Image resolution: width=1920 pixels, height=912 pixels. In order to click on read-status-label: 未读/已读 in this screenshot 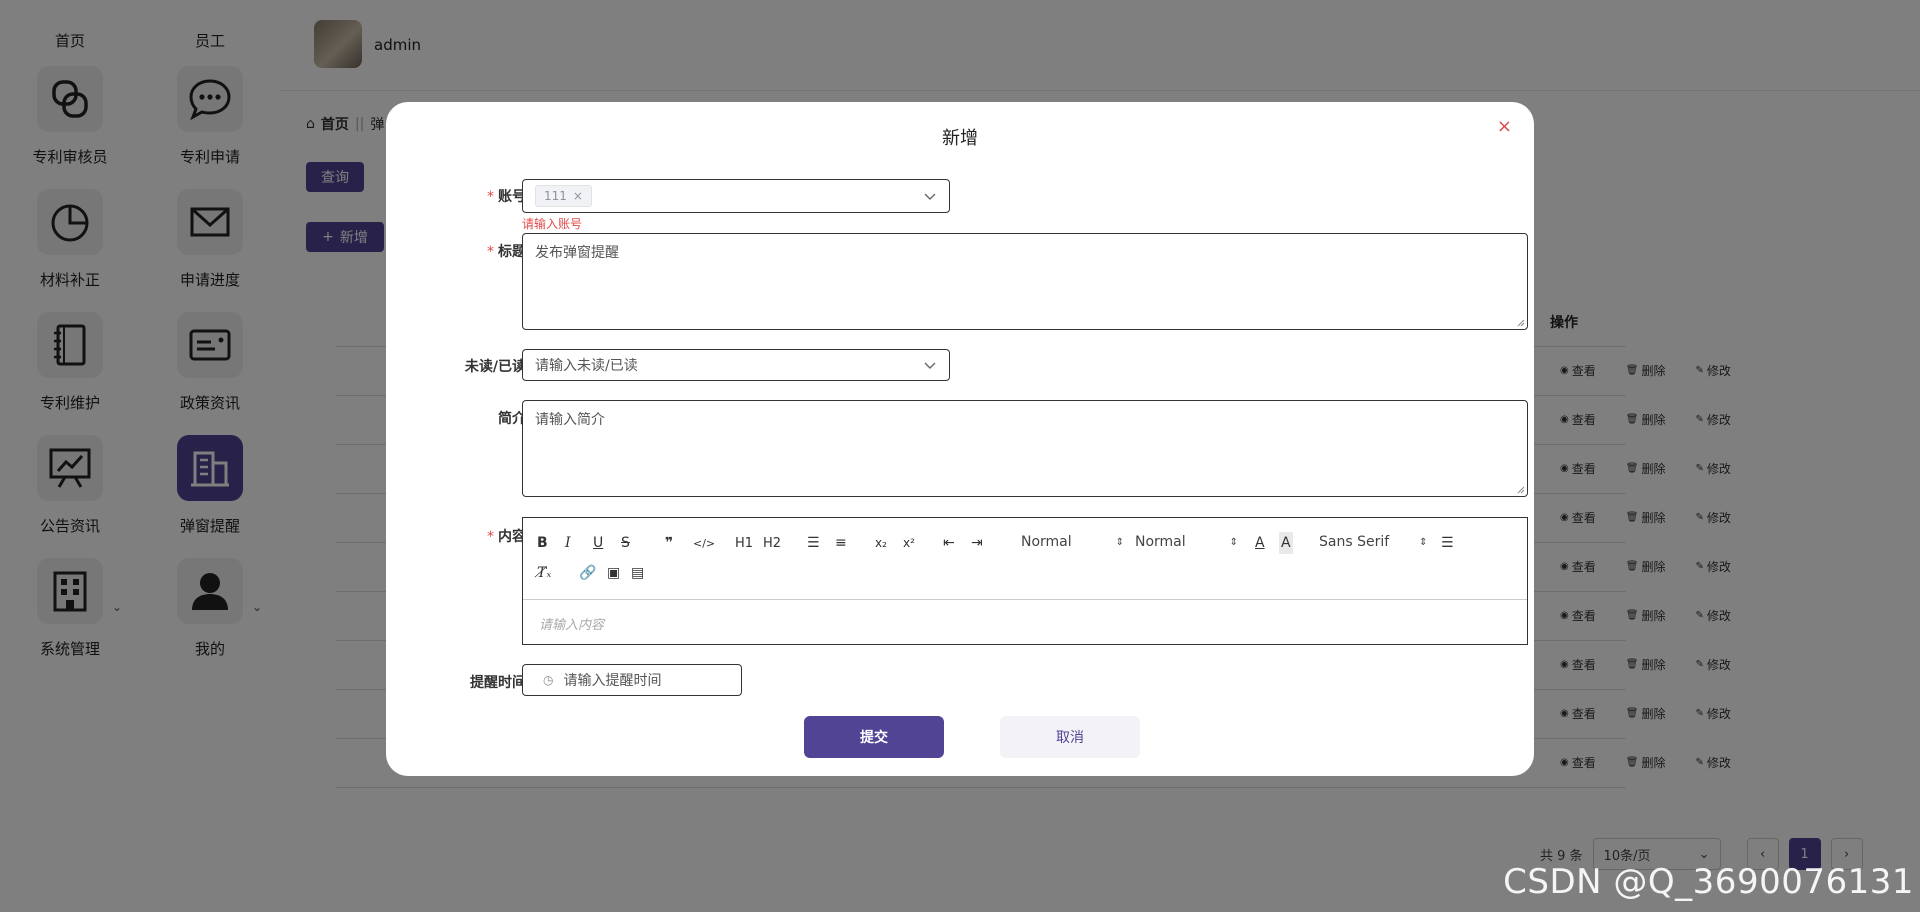, I will do `click(495, 367)`.